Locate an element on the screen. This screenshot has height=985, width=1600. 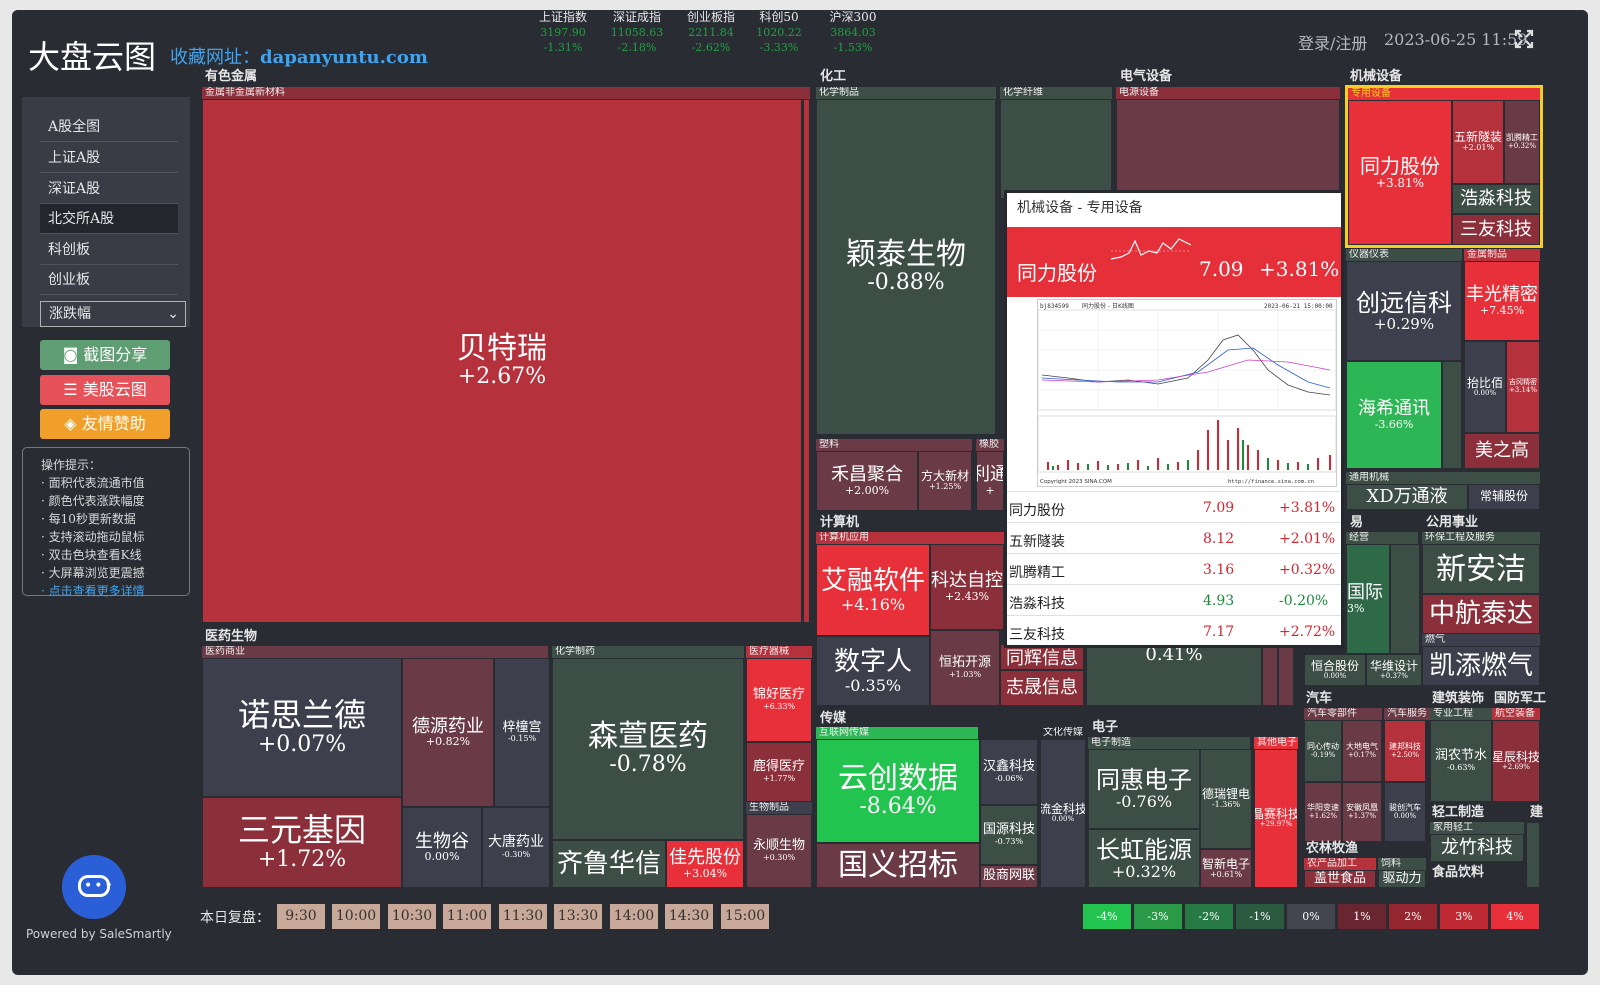
stock-tile: 国际 3% is located at coordinates (1368, 599).